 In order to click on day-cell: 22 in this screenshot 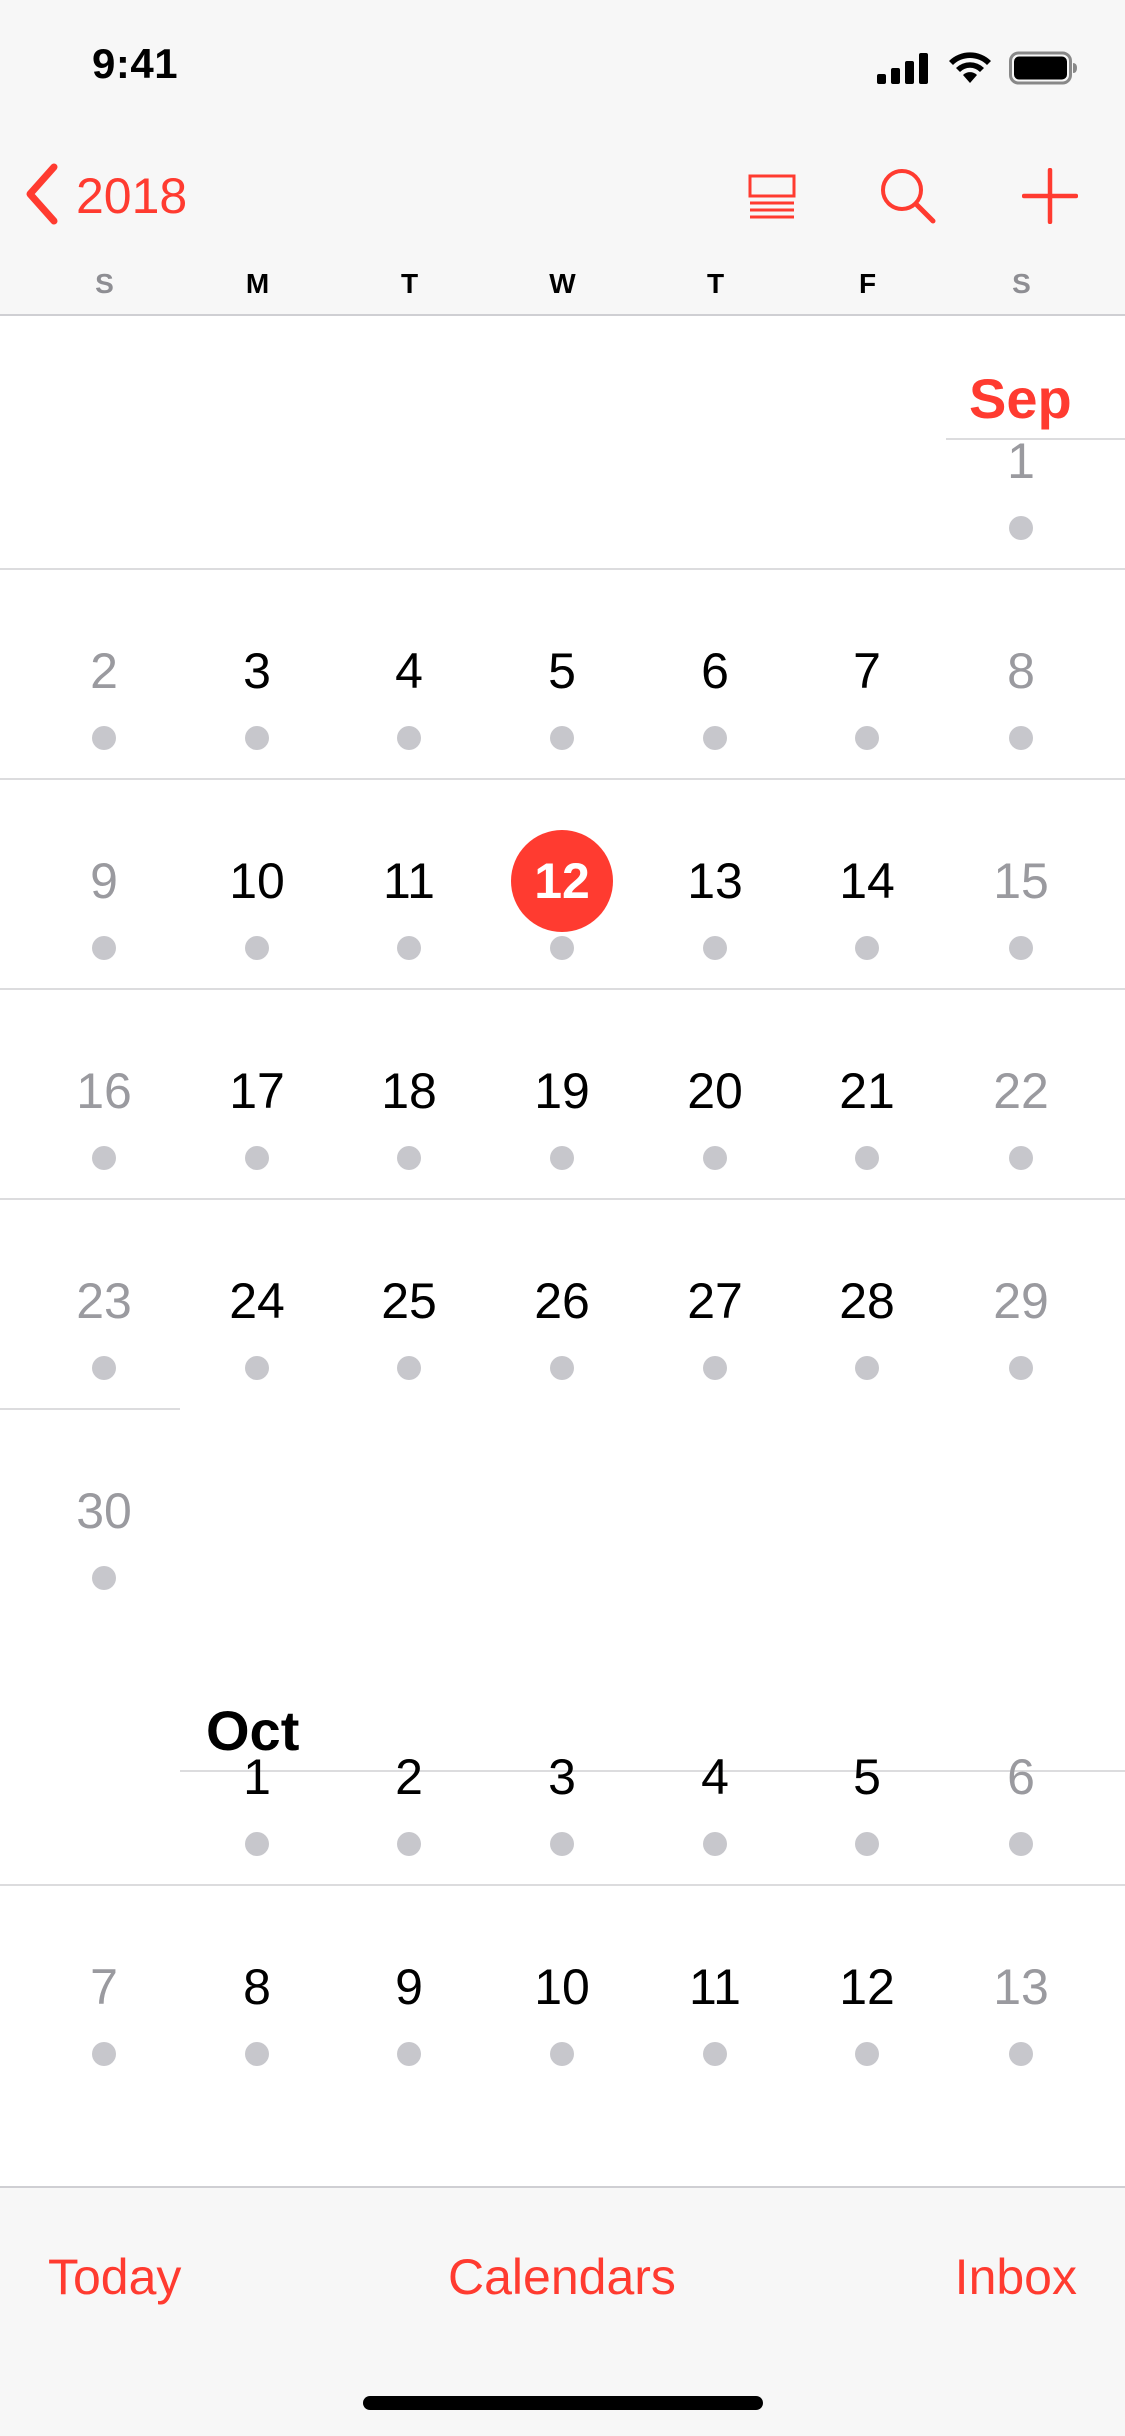, I will do `click(1021, 1121)`.